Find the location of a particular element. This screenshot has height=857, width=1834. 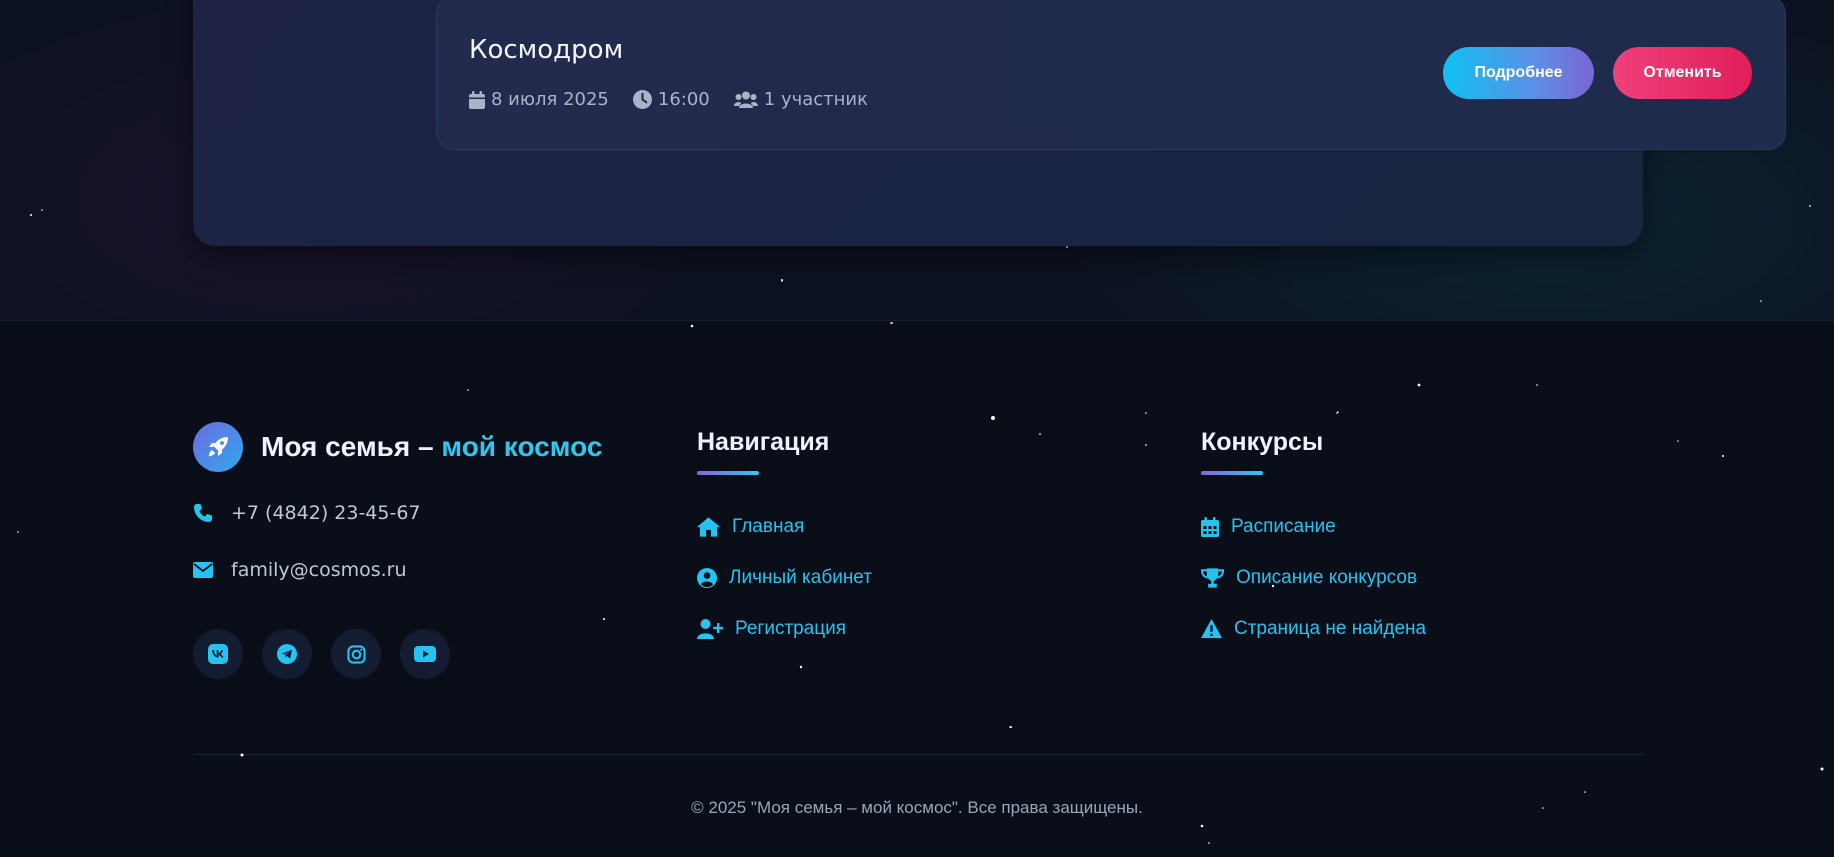

social-telegram is located at coordinates (287, 654).